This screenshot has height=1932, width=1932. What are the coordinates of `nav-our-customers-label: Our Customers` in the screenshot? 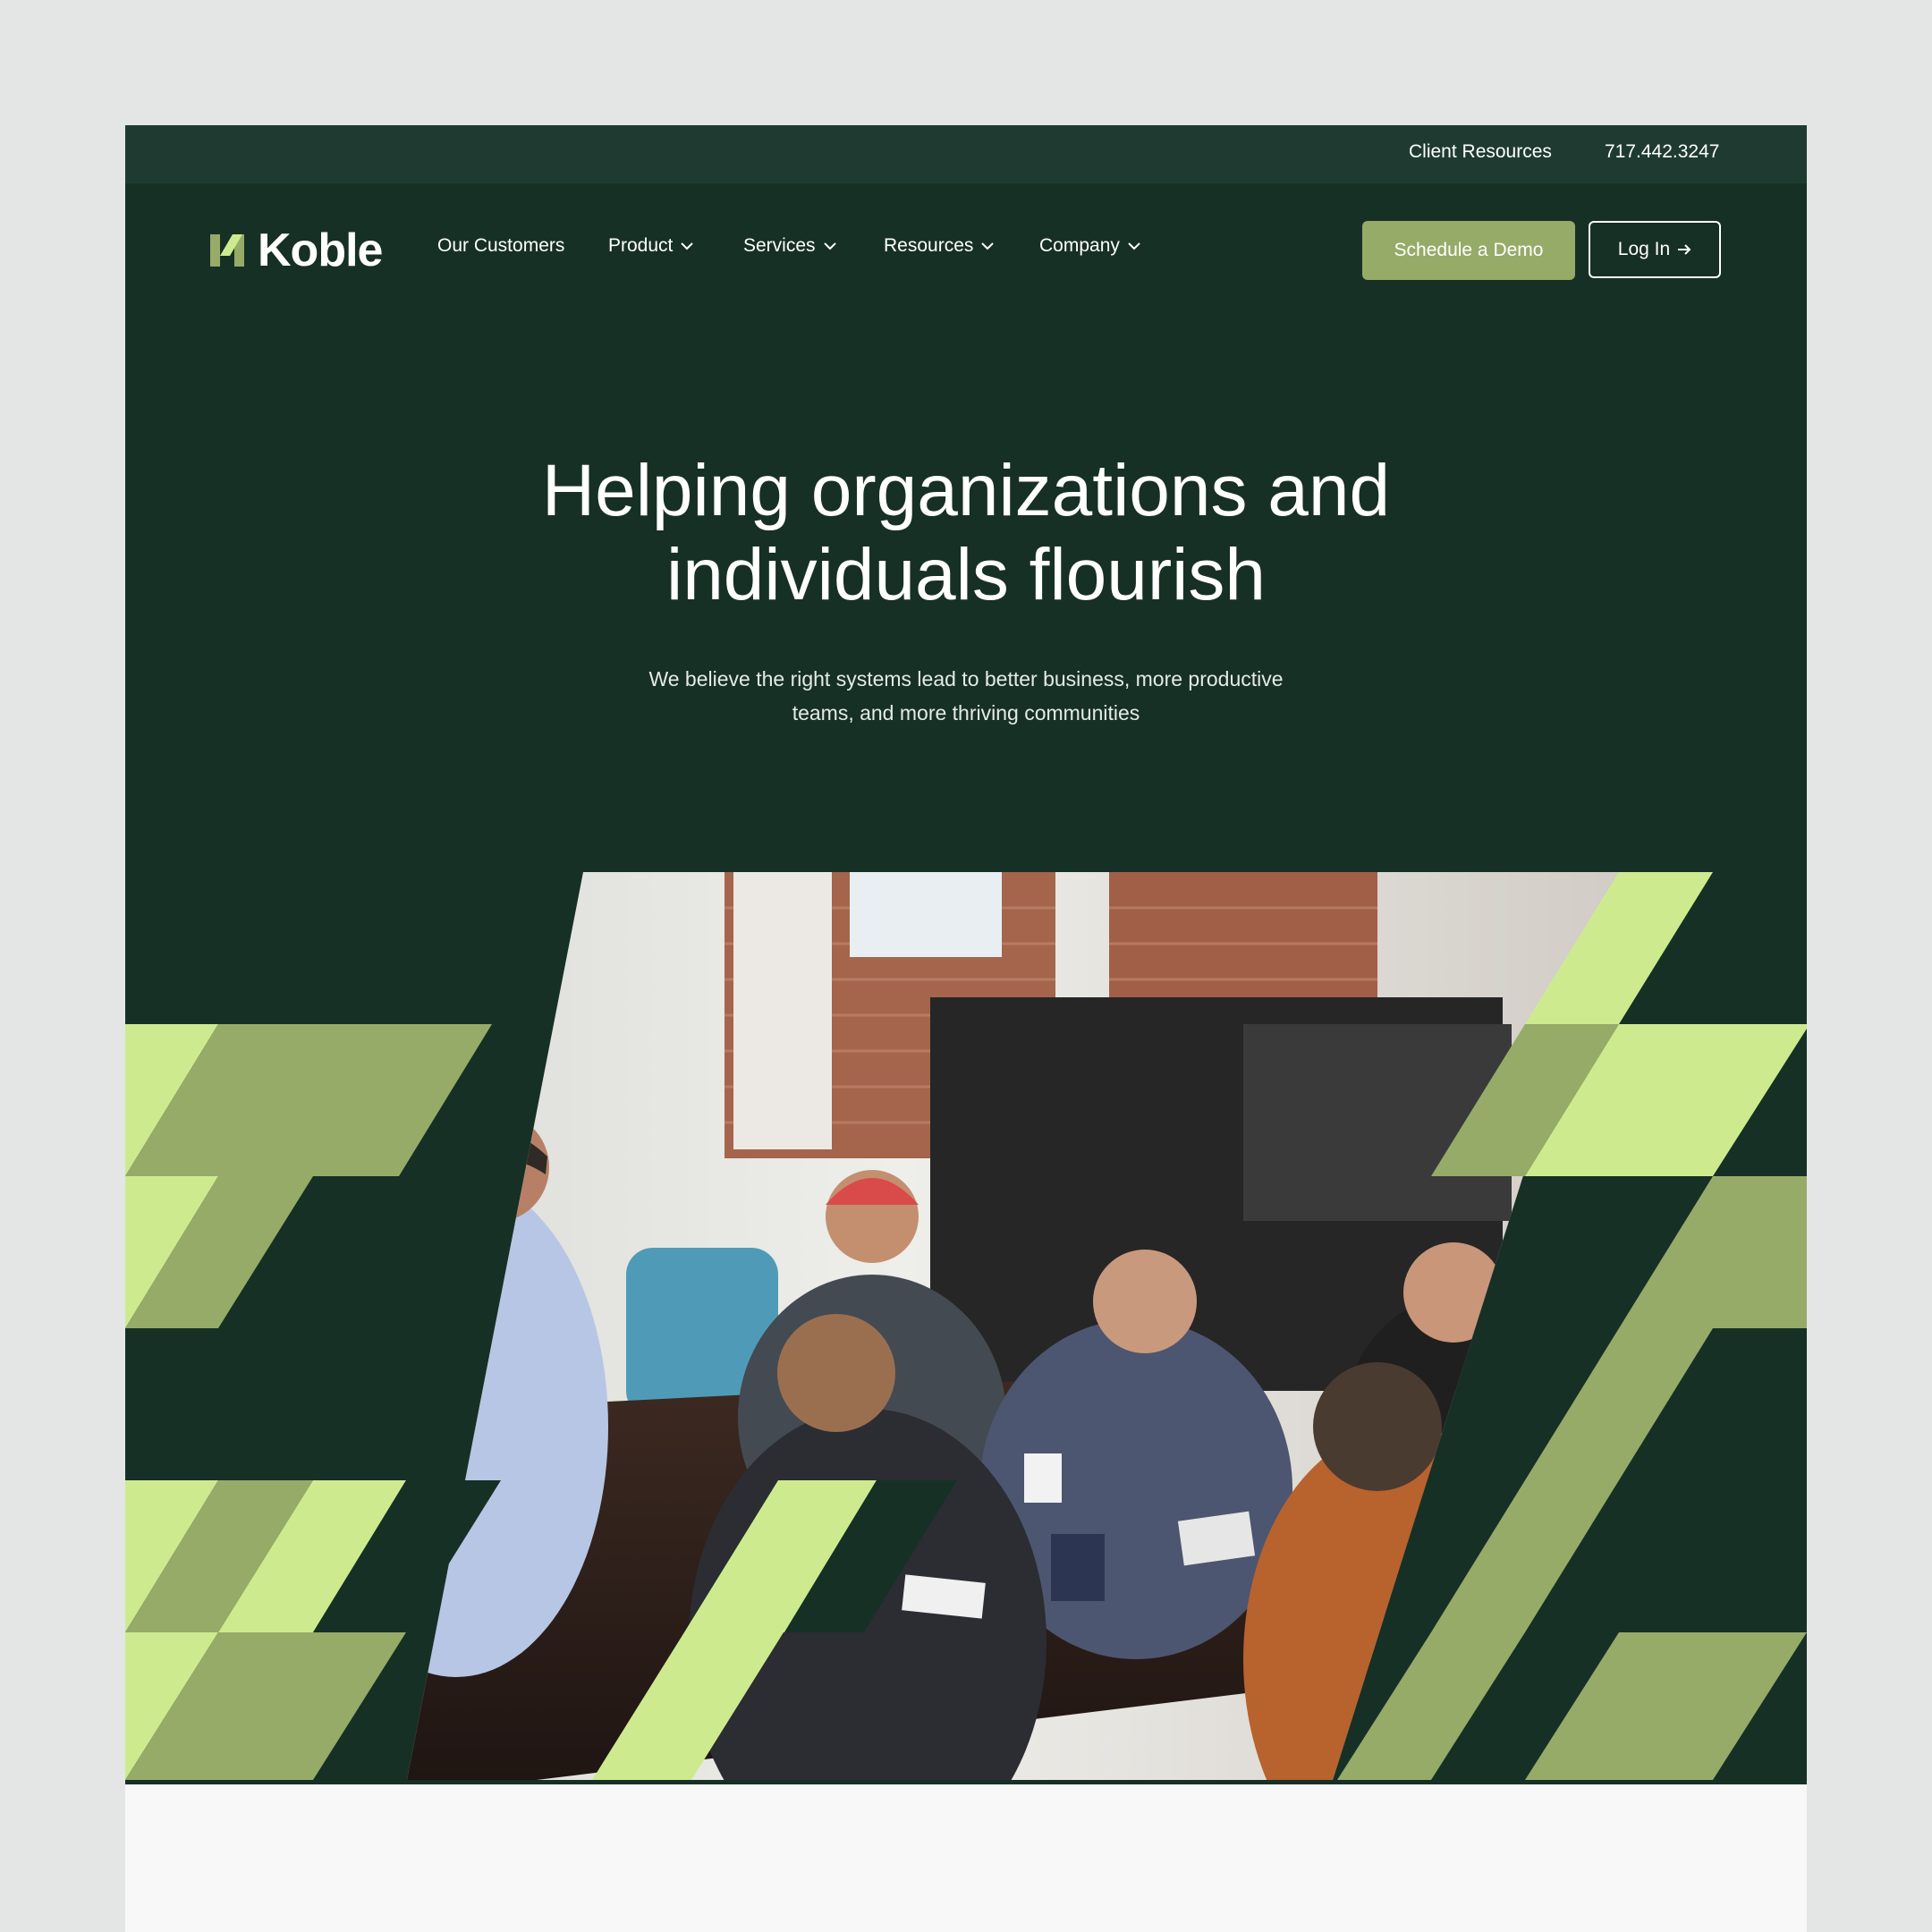 It's located at (501, 245).